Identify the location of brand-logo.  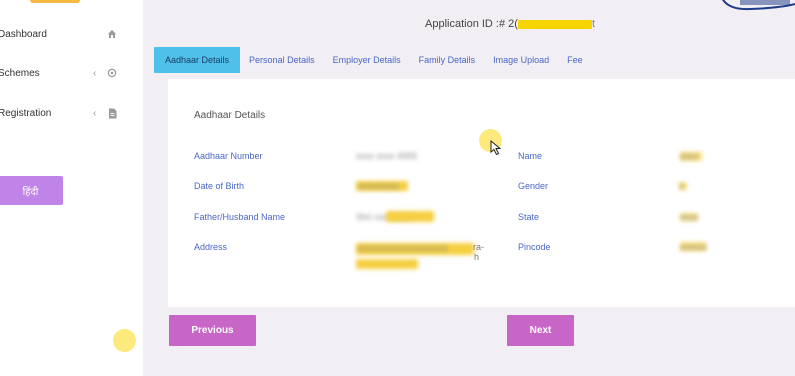
(758, 5).